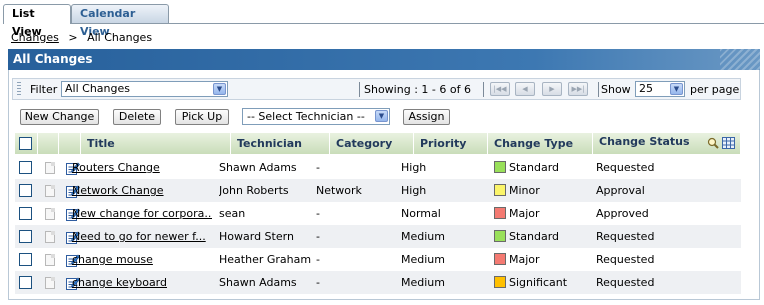 Image resolution: width=764 pixels, height=305 pixels. What do you see at coordinates (525, 89) in the screenshot?
I see `previous-page-icon: ◀` at bounding box center [525, 89].